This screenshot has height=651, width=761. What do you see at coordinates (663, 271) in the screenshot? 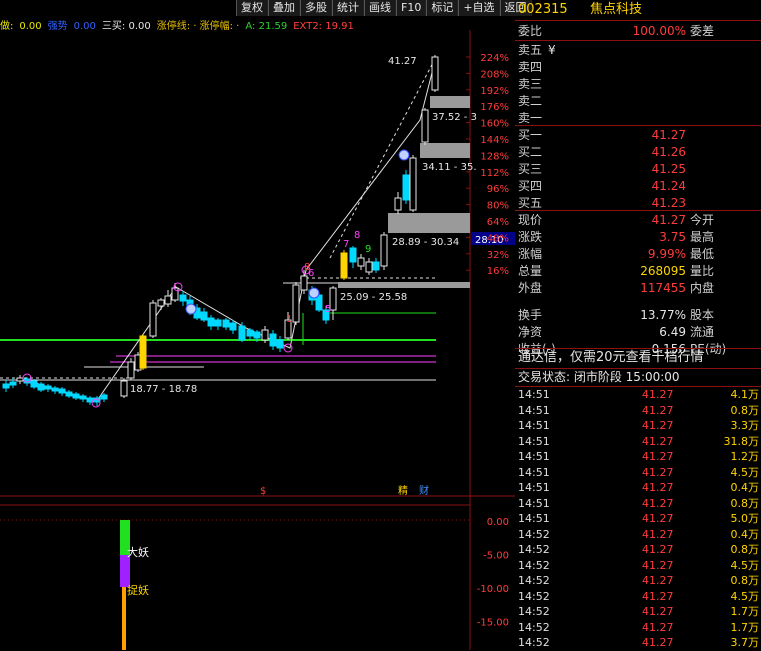
I see `stat-value: 268095` at bounding box center [663, 271].